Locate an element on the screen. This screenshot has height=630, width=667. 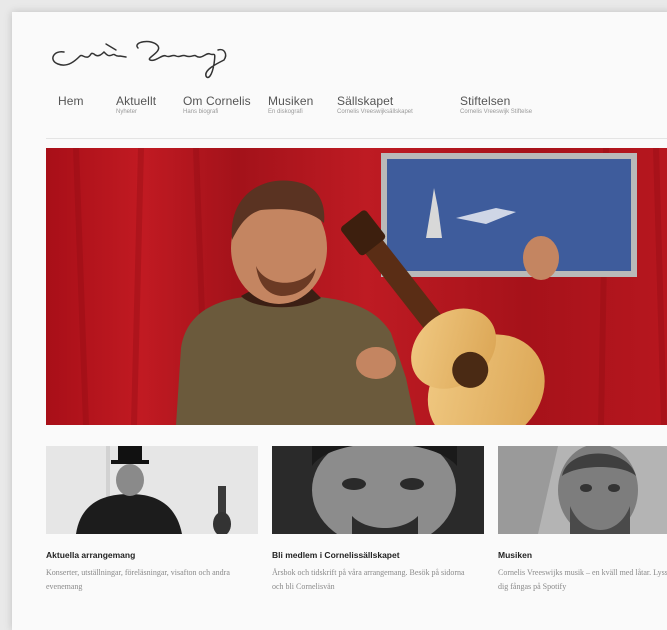
nav-item-sallskapet: Sällskapet Cornelis Vreeswijksällskapet is located at coordinates (375, 104).